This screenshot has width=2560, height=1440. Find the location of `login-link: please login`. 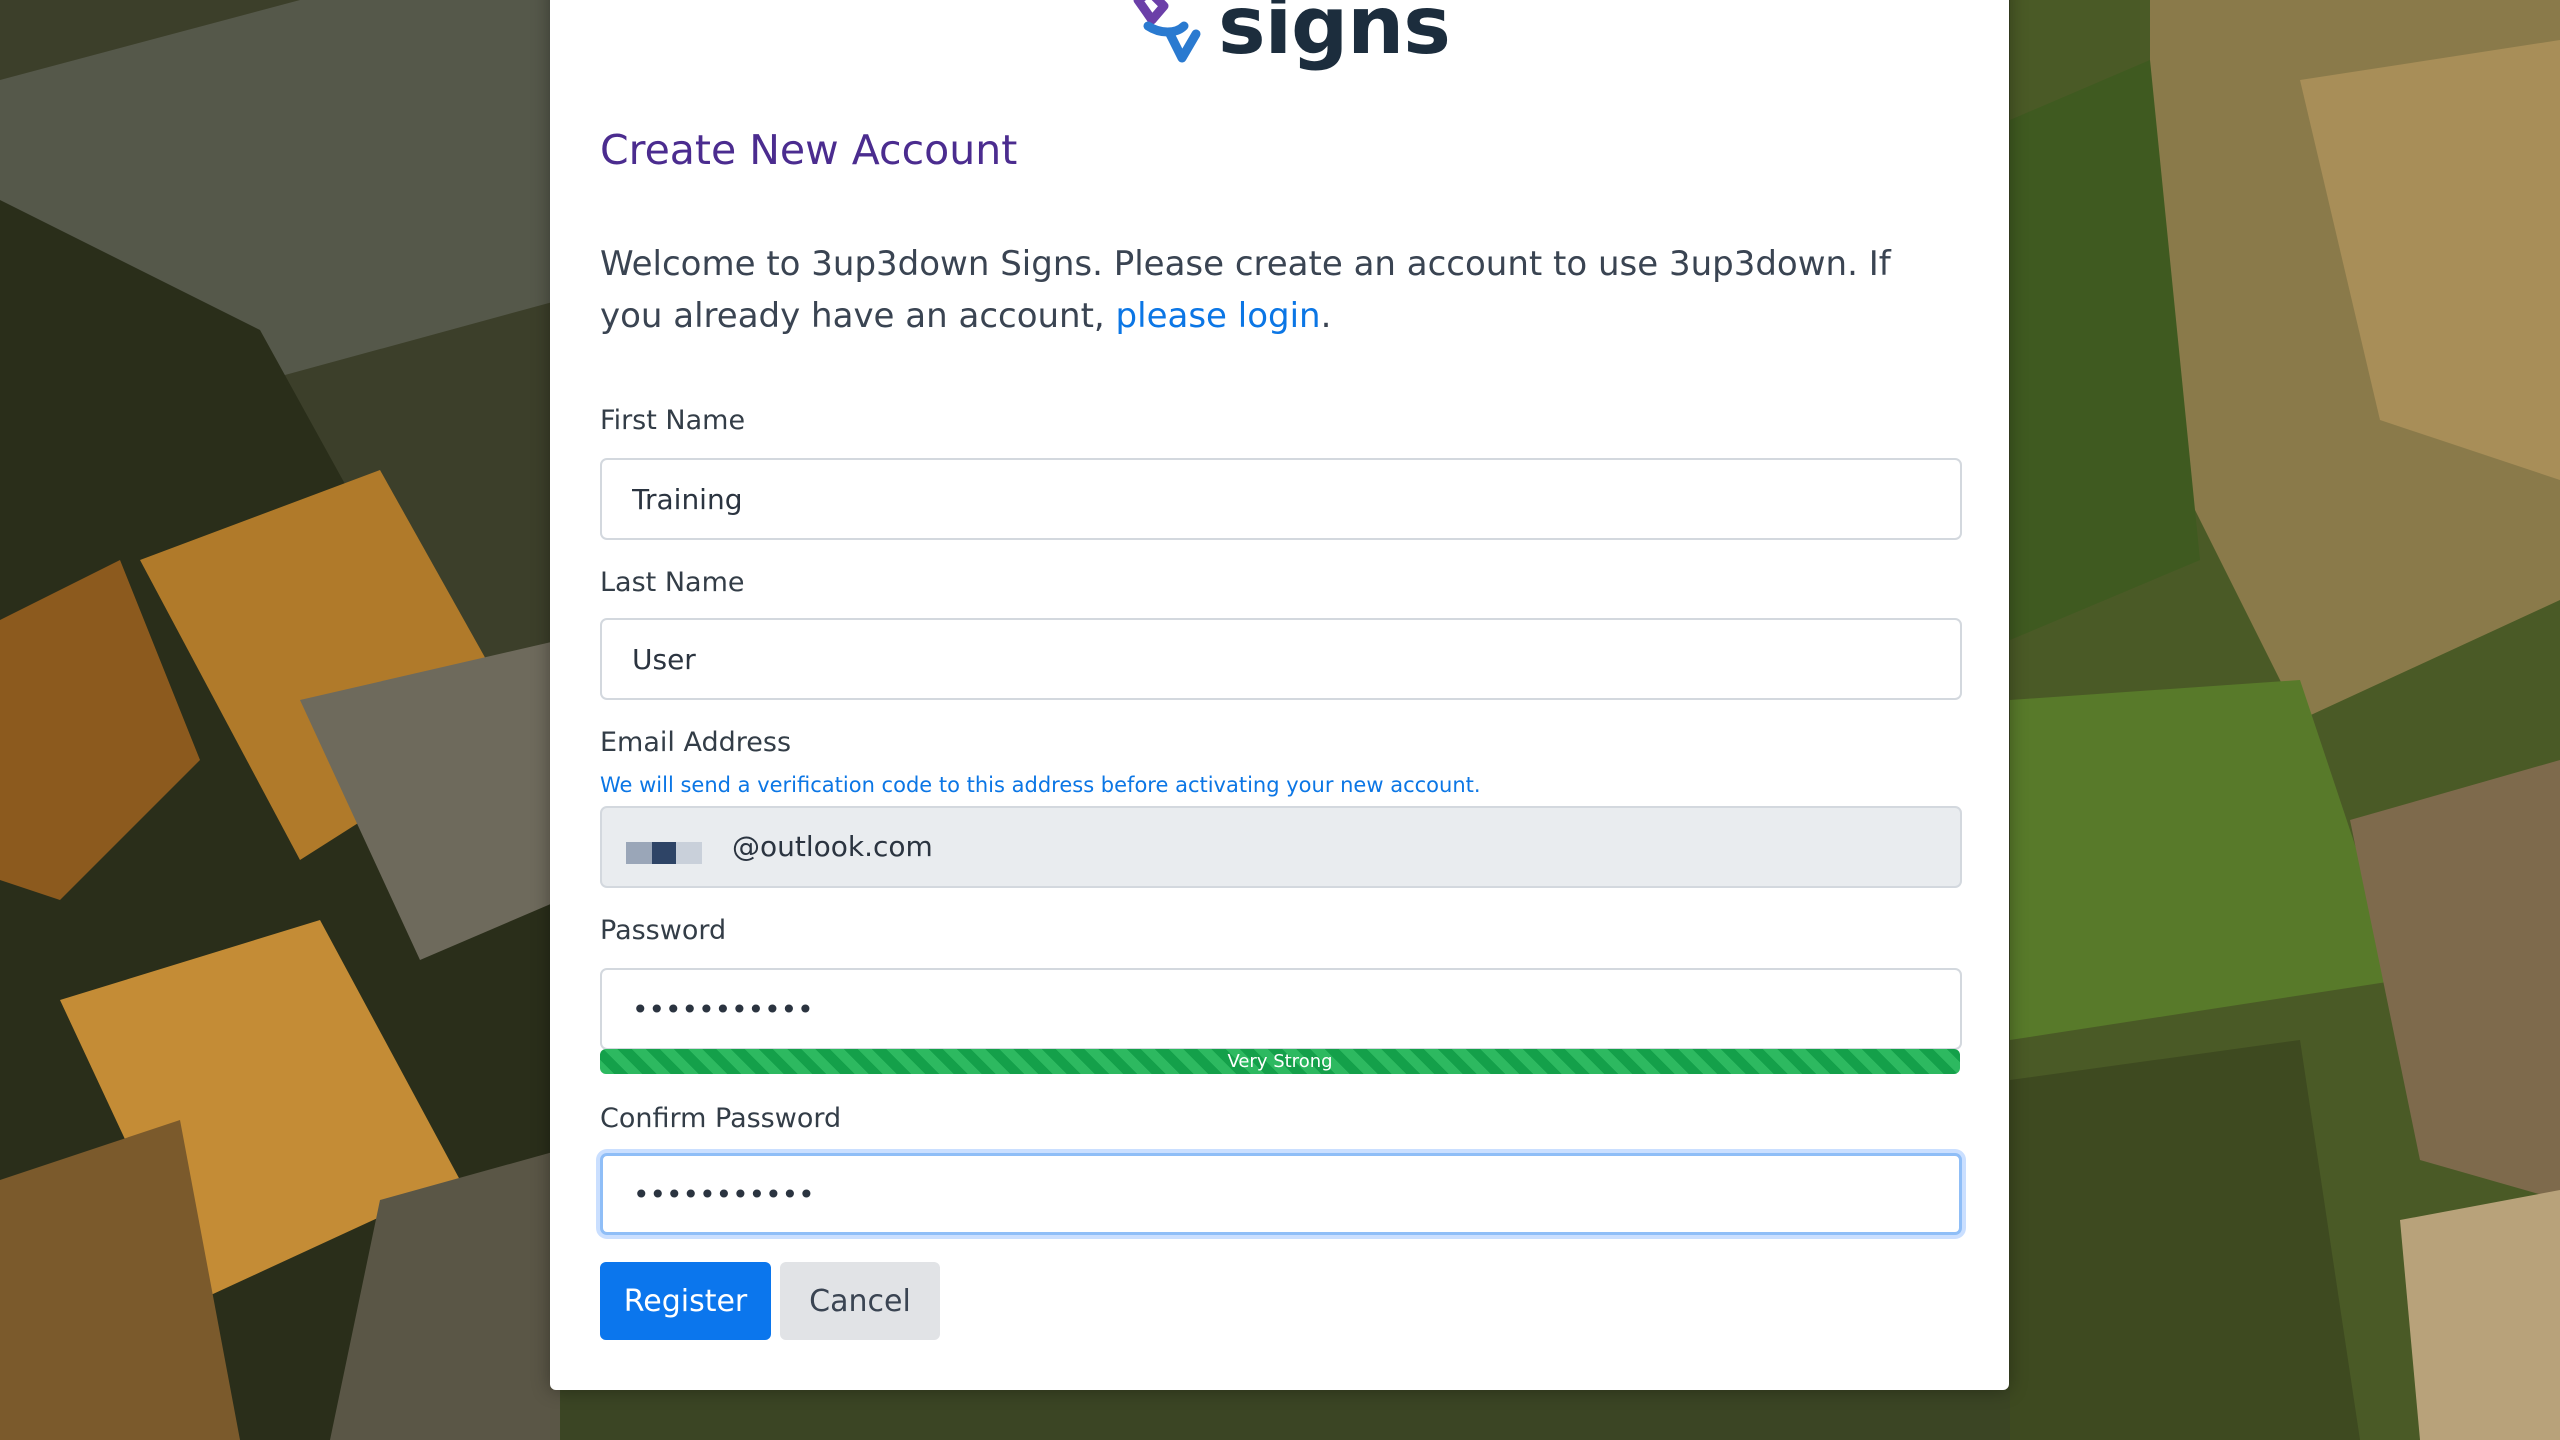

login-link: please login is located at coordinates (1218, 316).